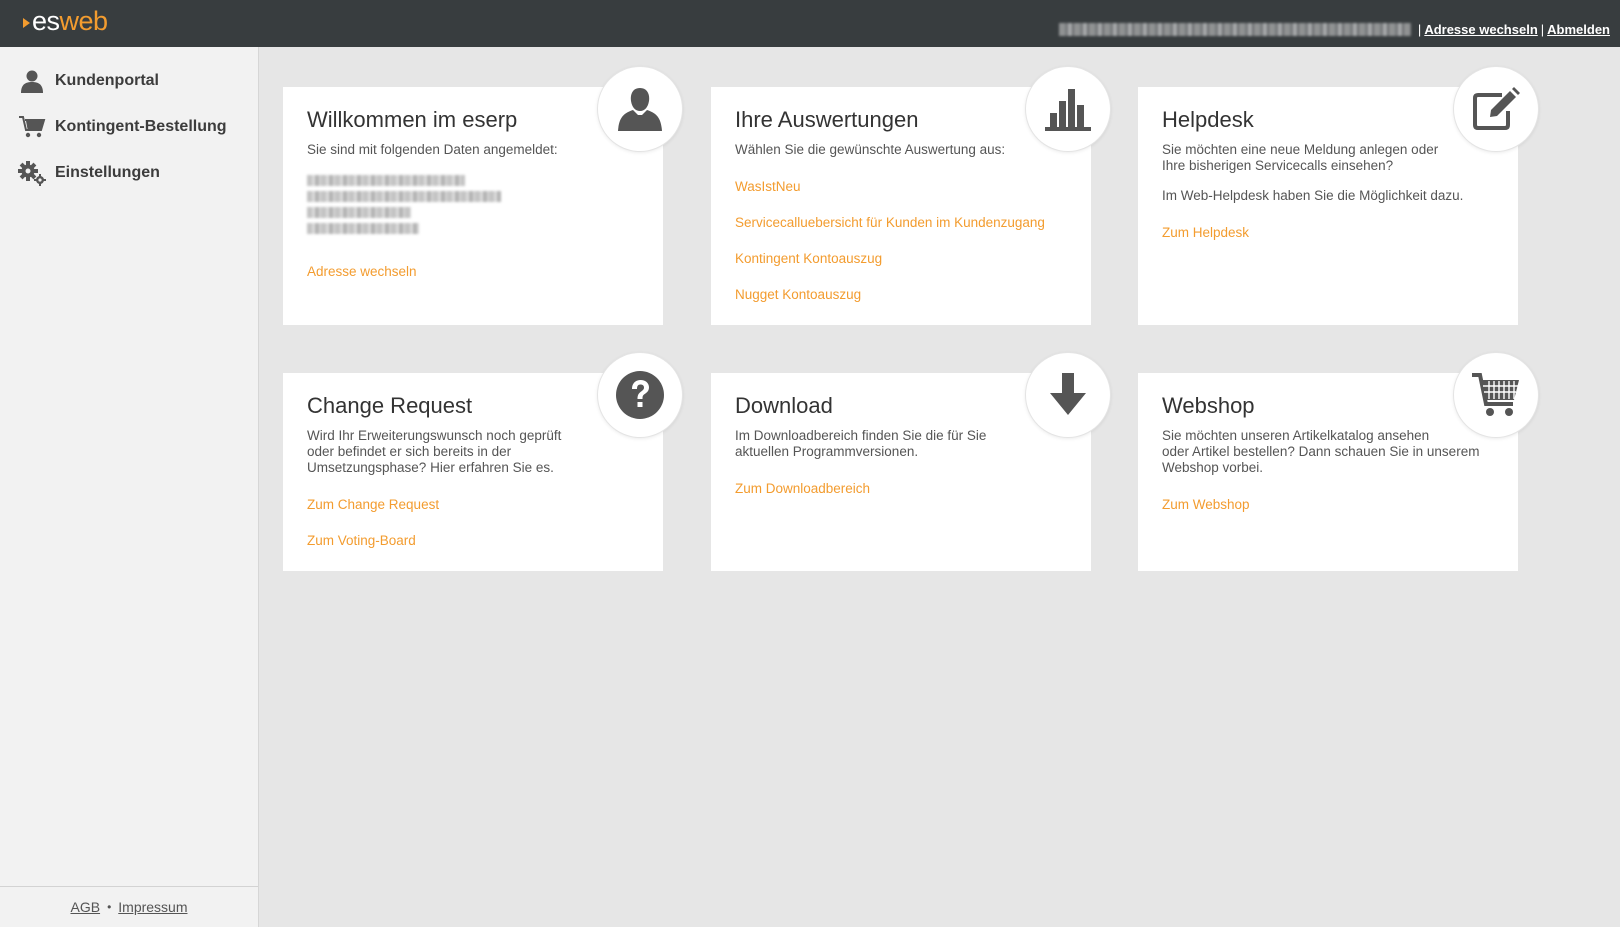 The width and height of the screenshot is (1620, 927). Describe the element at coordinates (1234, 29) in the screenshot. I see `redacted-user-name` at that location.